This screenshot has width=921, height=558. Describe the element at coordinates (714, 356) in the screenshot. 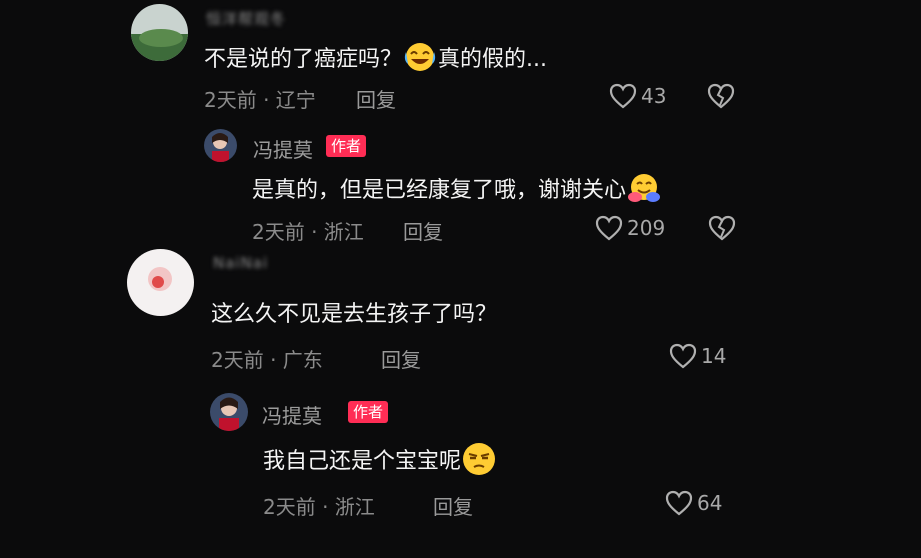

I see `like-count: 14` at that location.